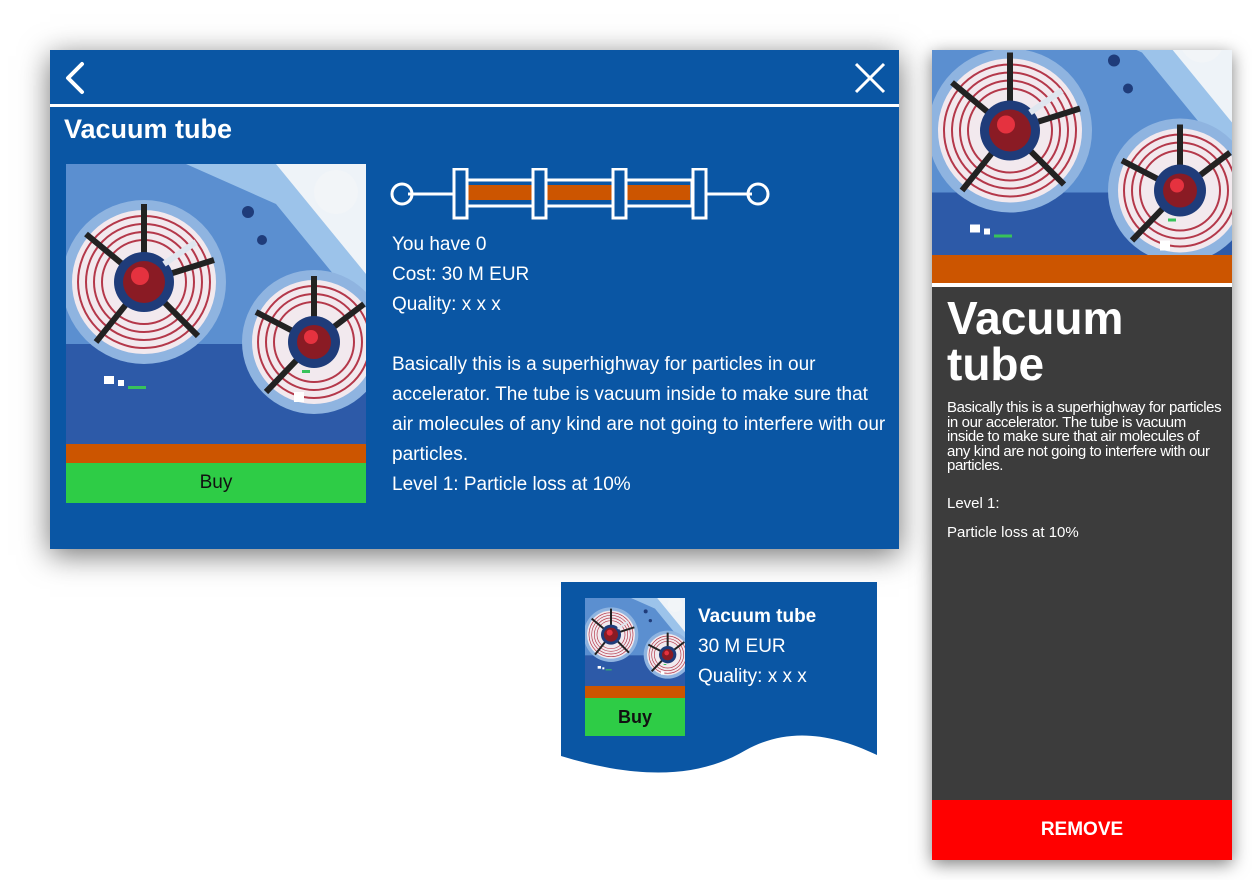 The image size is (1252, 880). I want to click on panel-level: Level 1:, so click(973, 503).